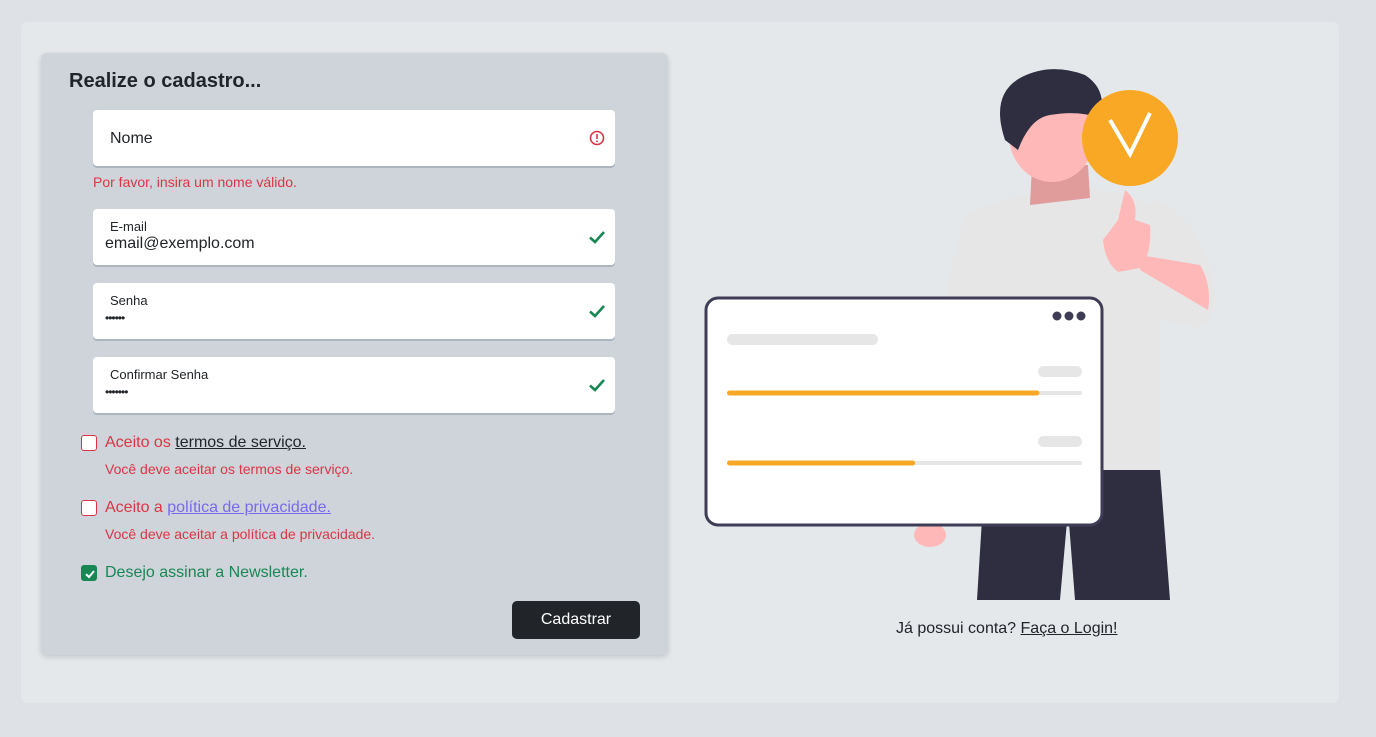 The height and width of the screenshot is (737, 1376). I want to click on newsletter-checkbox, so click(89, 573).